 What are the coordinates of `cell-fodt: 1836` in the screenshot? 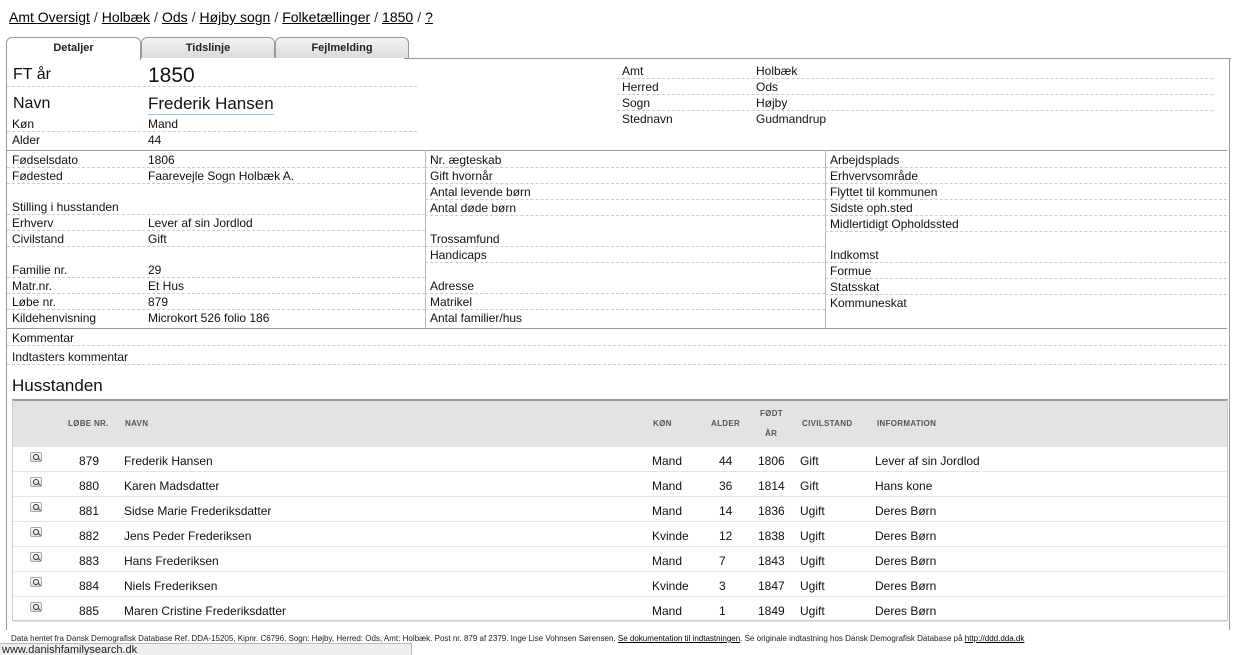 It's located at (771, 511).